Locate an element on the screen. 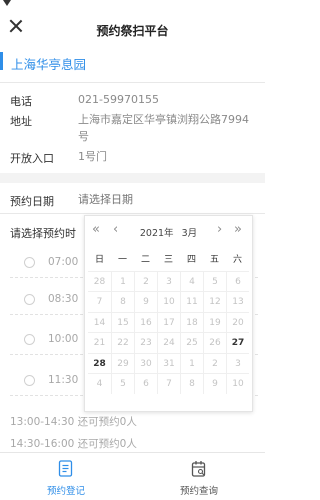 The width and height of the screenshot is (320, 500). time-slot-full: 13:00-14:30 还可预约0人 is located at coordinates (73, 422).